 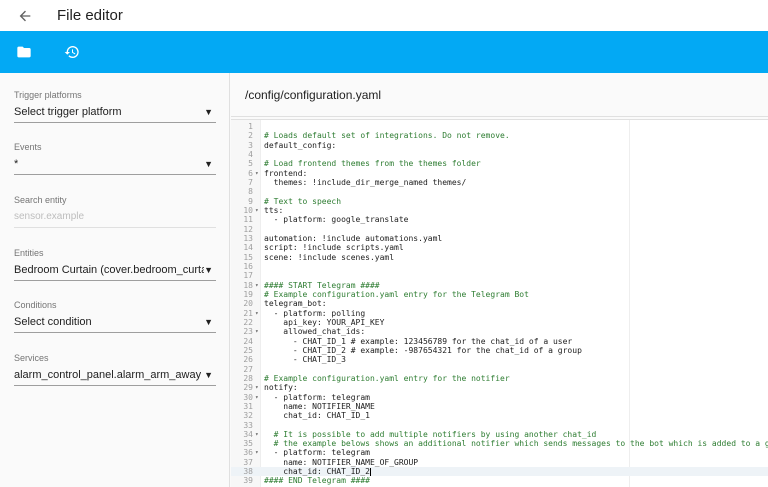 I want to click on line-number: 21, so click(x=248, y=313).